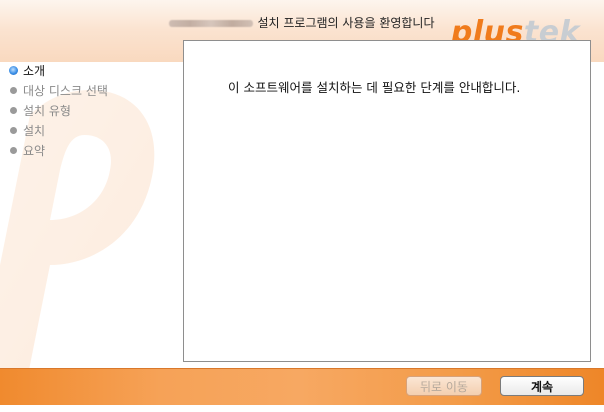  What do you see at coordinates (13, 70) in the screenshot?
I see `step-indicator-active-icon` at bounding box center [13, 70].